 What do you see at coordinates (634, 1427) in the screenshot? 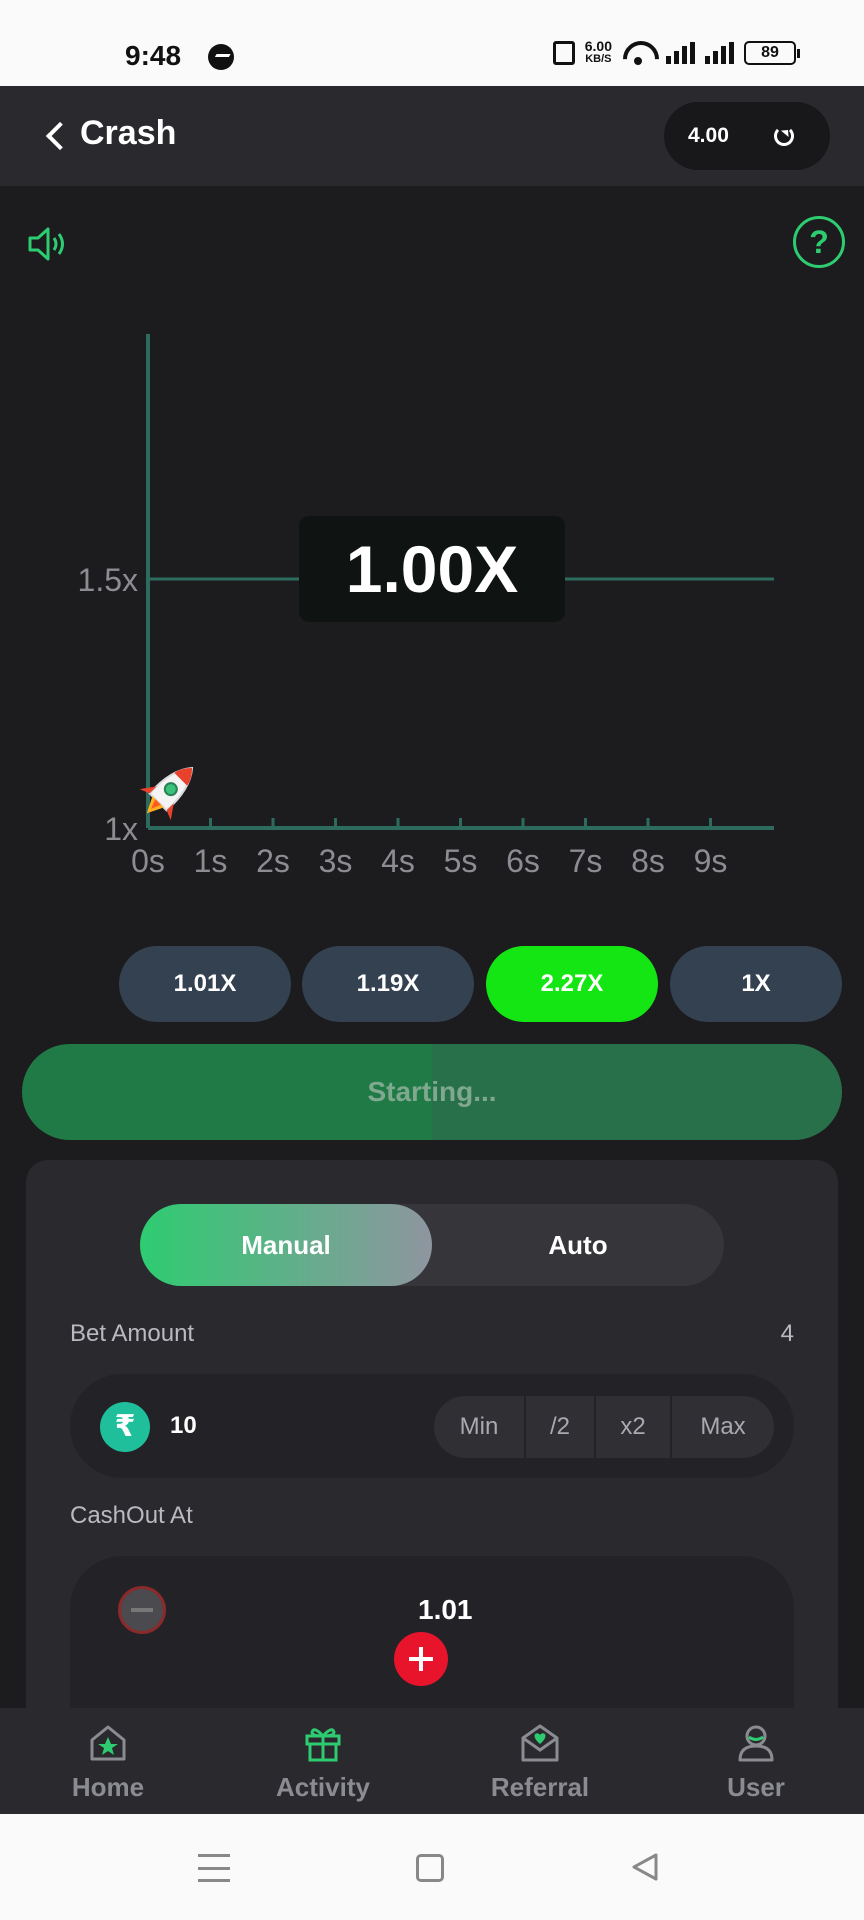
I see `double-button: x2` at bounding box center [634, 1427].